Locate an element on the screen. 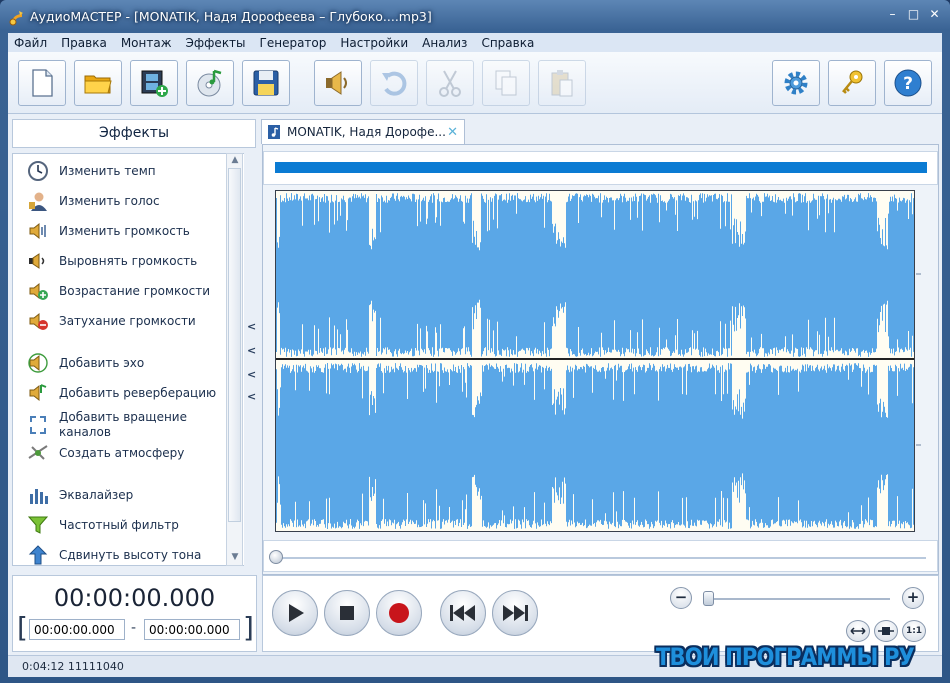 Image resolution: width=950 pixels, height=683 pixels. play-icon is located at coordinates (296, 613).